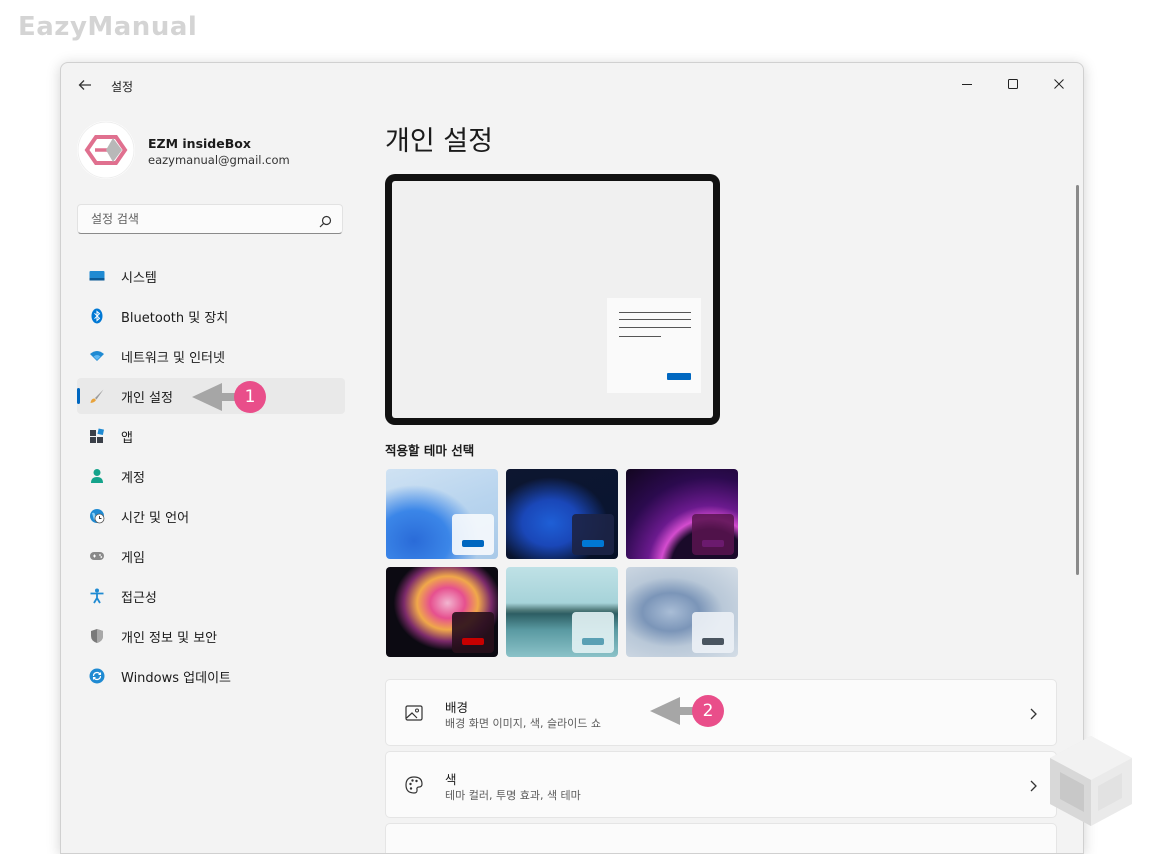 Image resolution: width=1149 pixels, height=854 pixels. What do you see at coordinates (439, 141) in the screenshot?
I see `page-title: 개인 설정` at bounding box center [439, 141].